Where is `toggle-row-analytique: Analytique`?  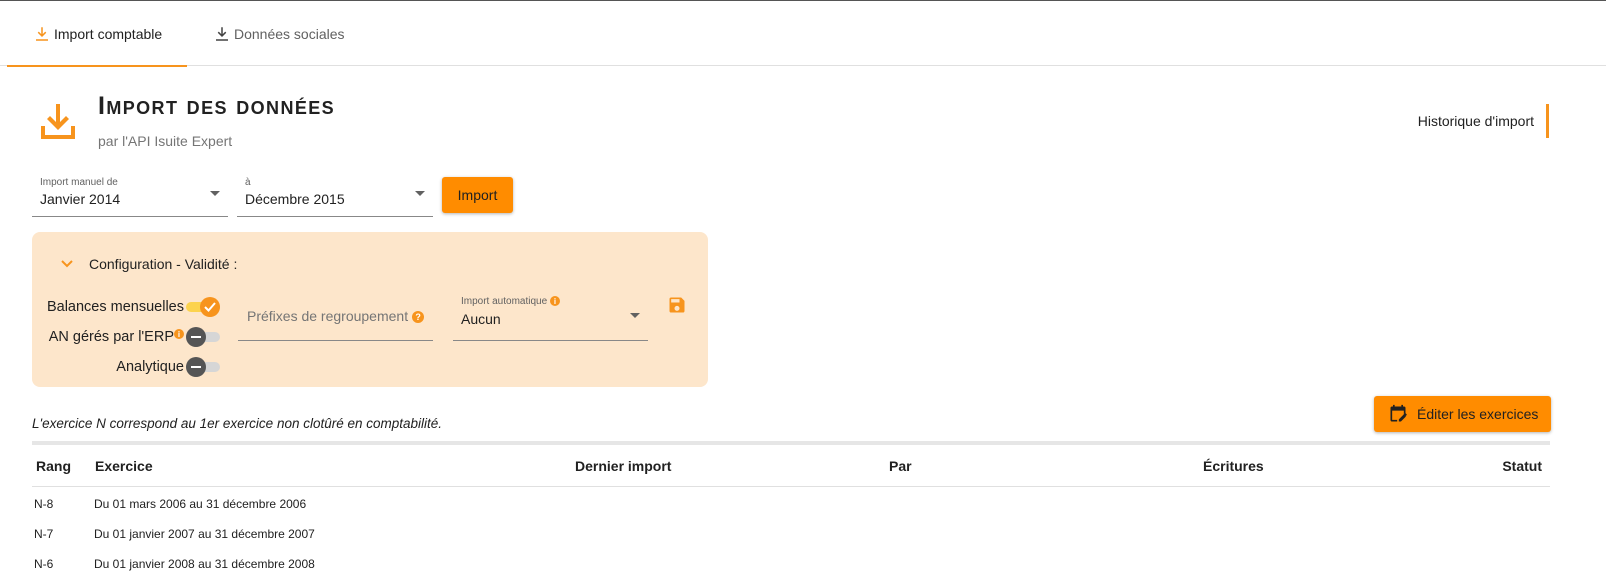 toggle-row-analytique: Analytique is located at coordinates (168, 367).